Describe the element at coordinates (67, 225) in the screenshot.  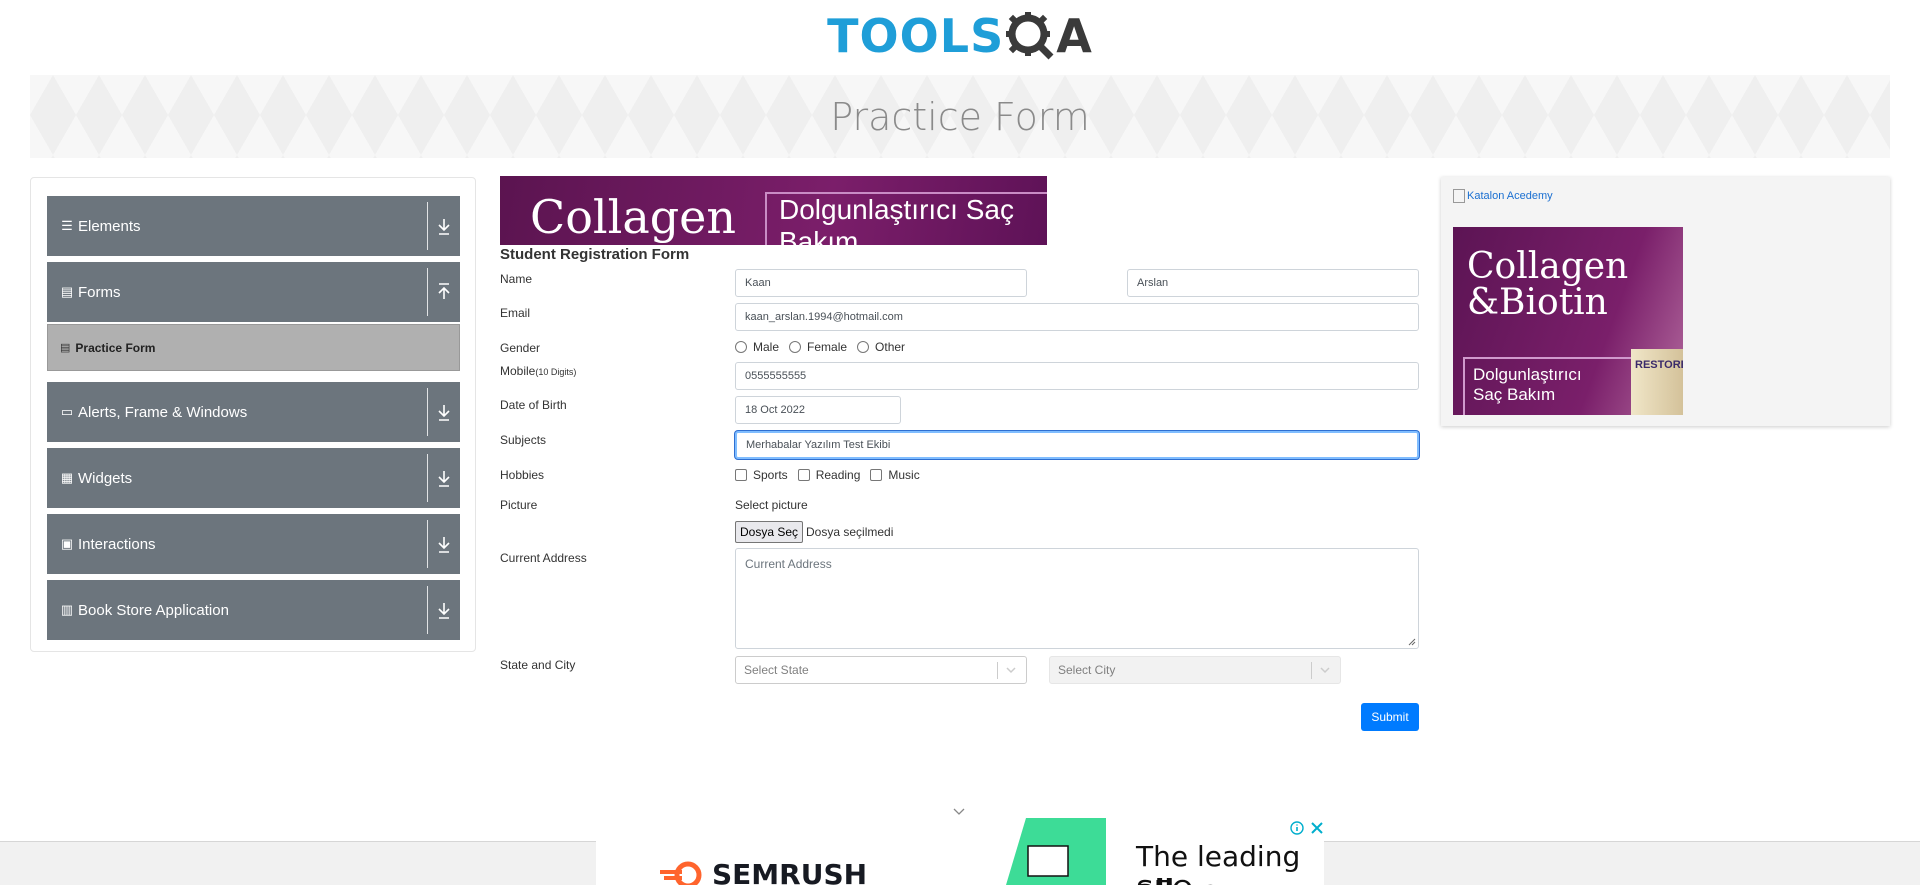
I see `hamburger-icon: ☰` at that location.